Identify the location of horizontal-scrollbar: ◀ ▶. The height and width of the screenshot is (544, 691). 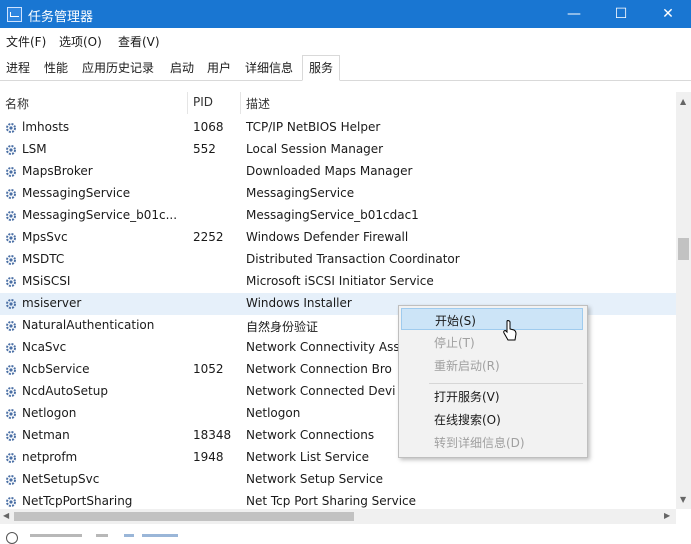
(338, 516).